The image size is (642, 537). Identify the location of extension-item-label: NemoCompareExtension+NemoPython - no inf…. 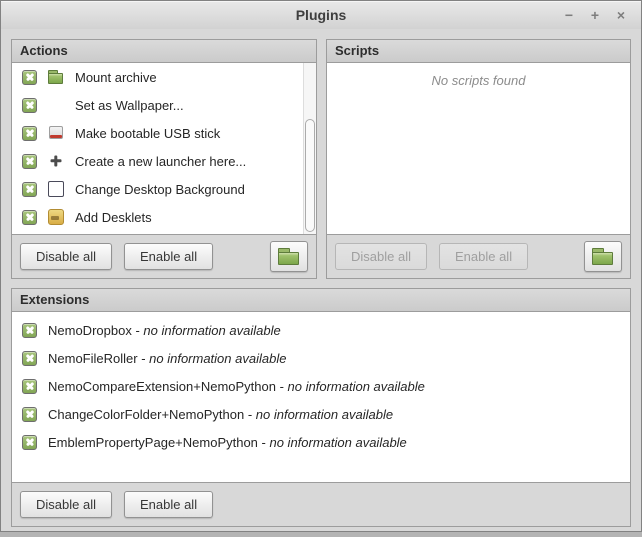
(236, 386).